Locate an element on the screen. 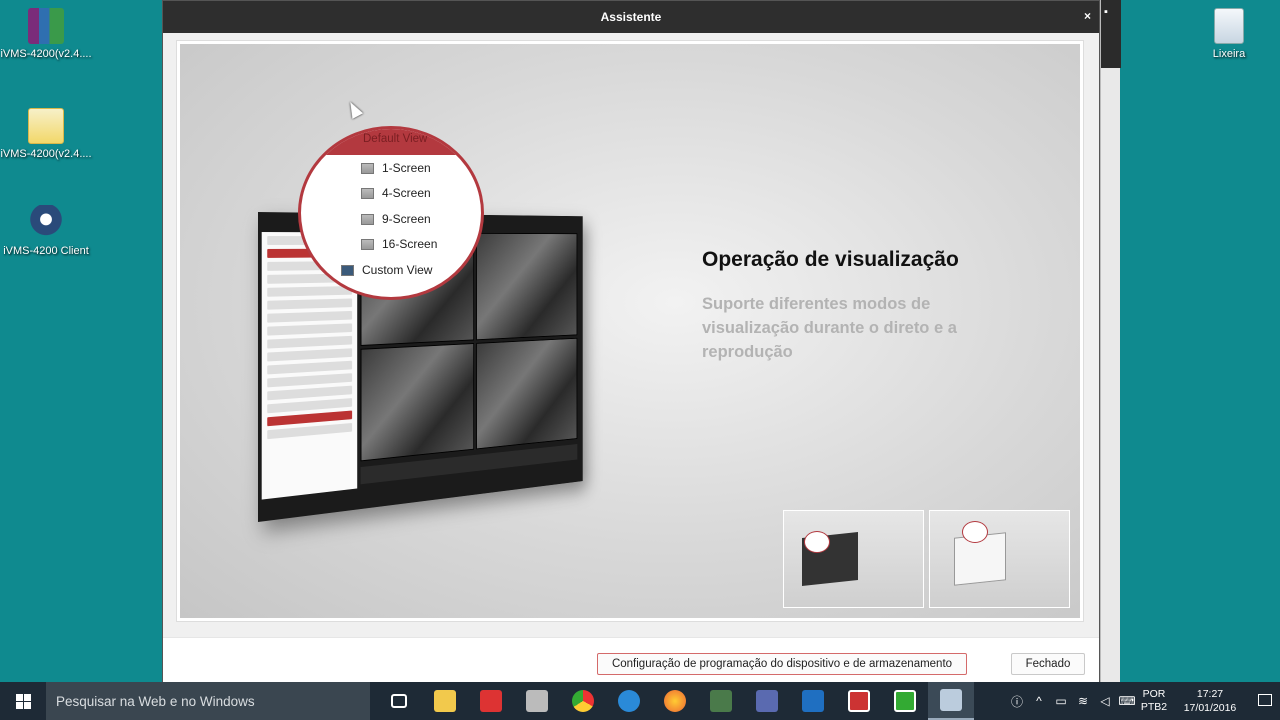  desktop-icon-recycle-bin: Lixeira is located at coordinates (1229, 34).